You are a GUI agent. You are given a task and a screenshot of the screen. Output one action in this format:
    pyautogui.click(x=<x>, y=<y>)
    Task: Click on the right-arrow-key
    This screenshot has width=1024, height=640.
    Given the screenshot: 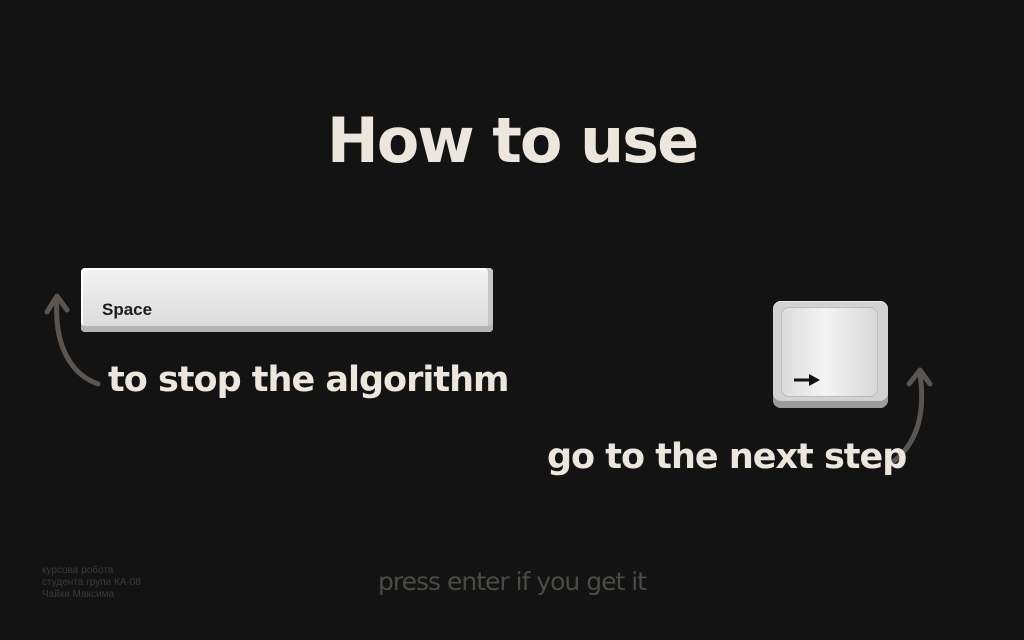 What is the action you would take?
    pyautogui.click(x=830, y=354)
    